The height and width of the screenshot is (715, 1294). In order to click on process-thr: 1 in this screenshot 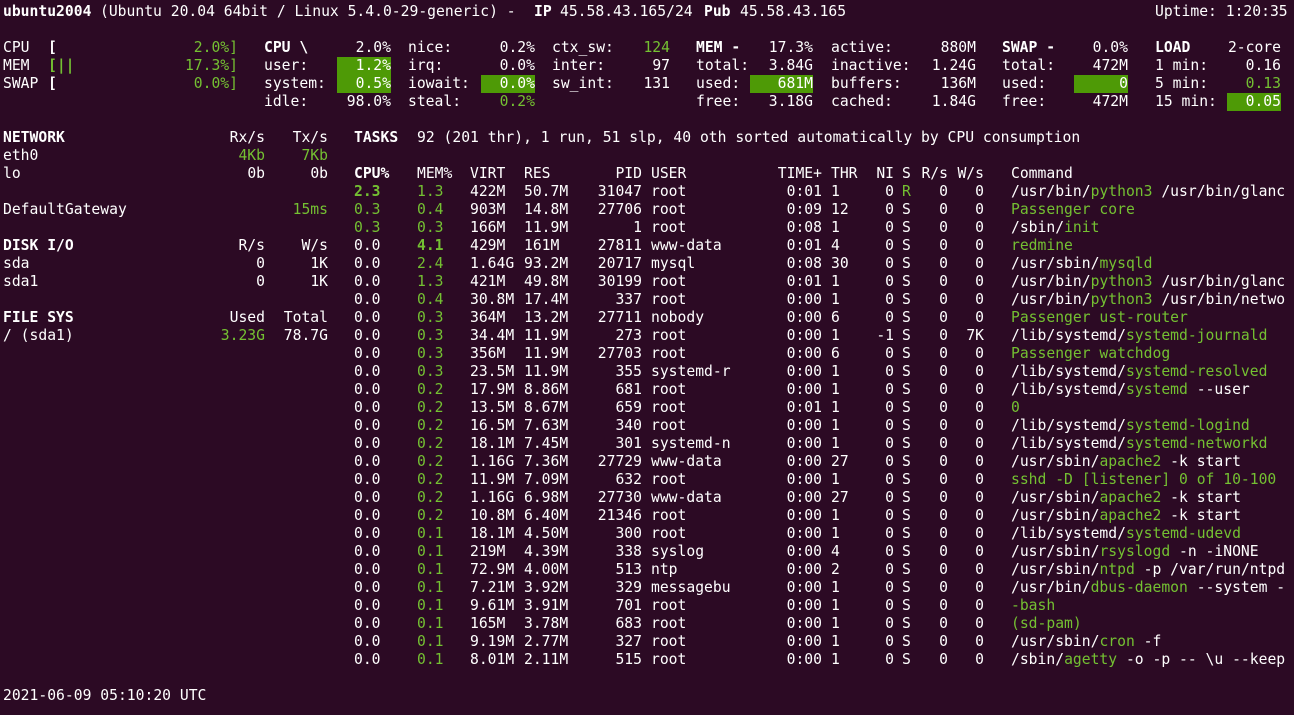, I will do `click(835, 281)`.